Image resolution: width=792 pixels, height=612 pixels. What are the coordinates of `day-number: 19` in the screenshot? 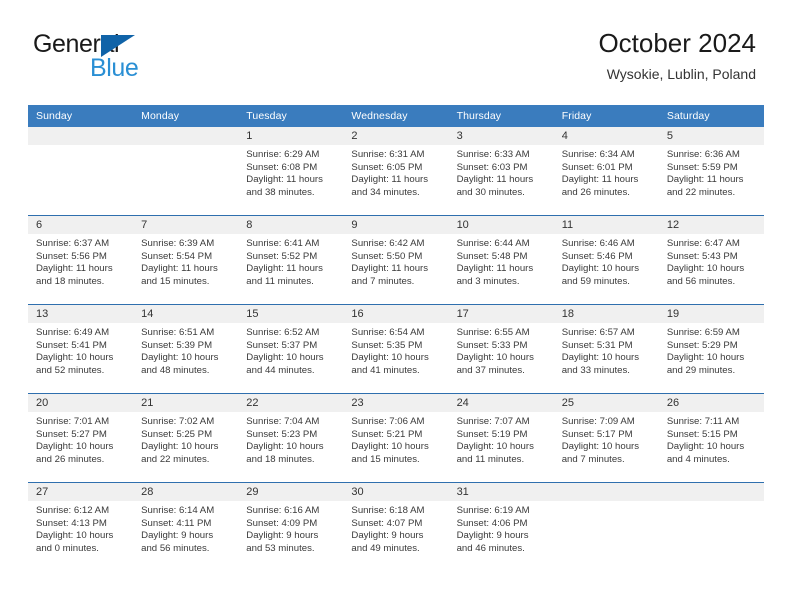 It's located at (711, 314).